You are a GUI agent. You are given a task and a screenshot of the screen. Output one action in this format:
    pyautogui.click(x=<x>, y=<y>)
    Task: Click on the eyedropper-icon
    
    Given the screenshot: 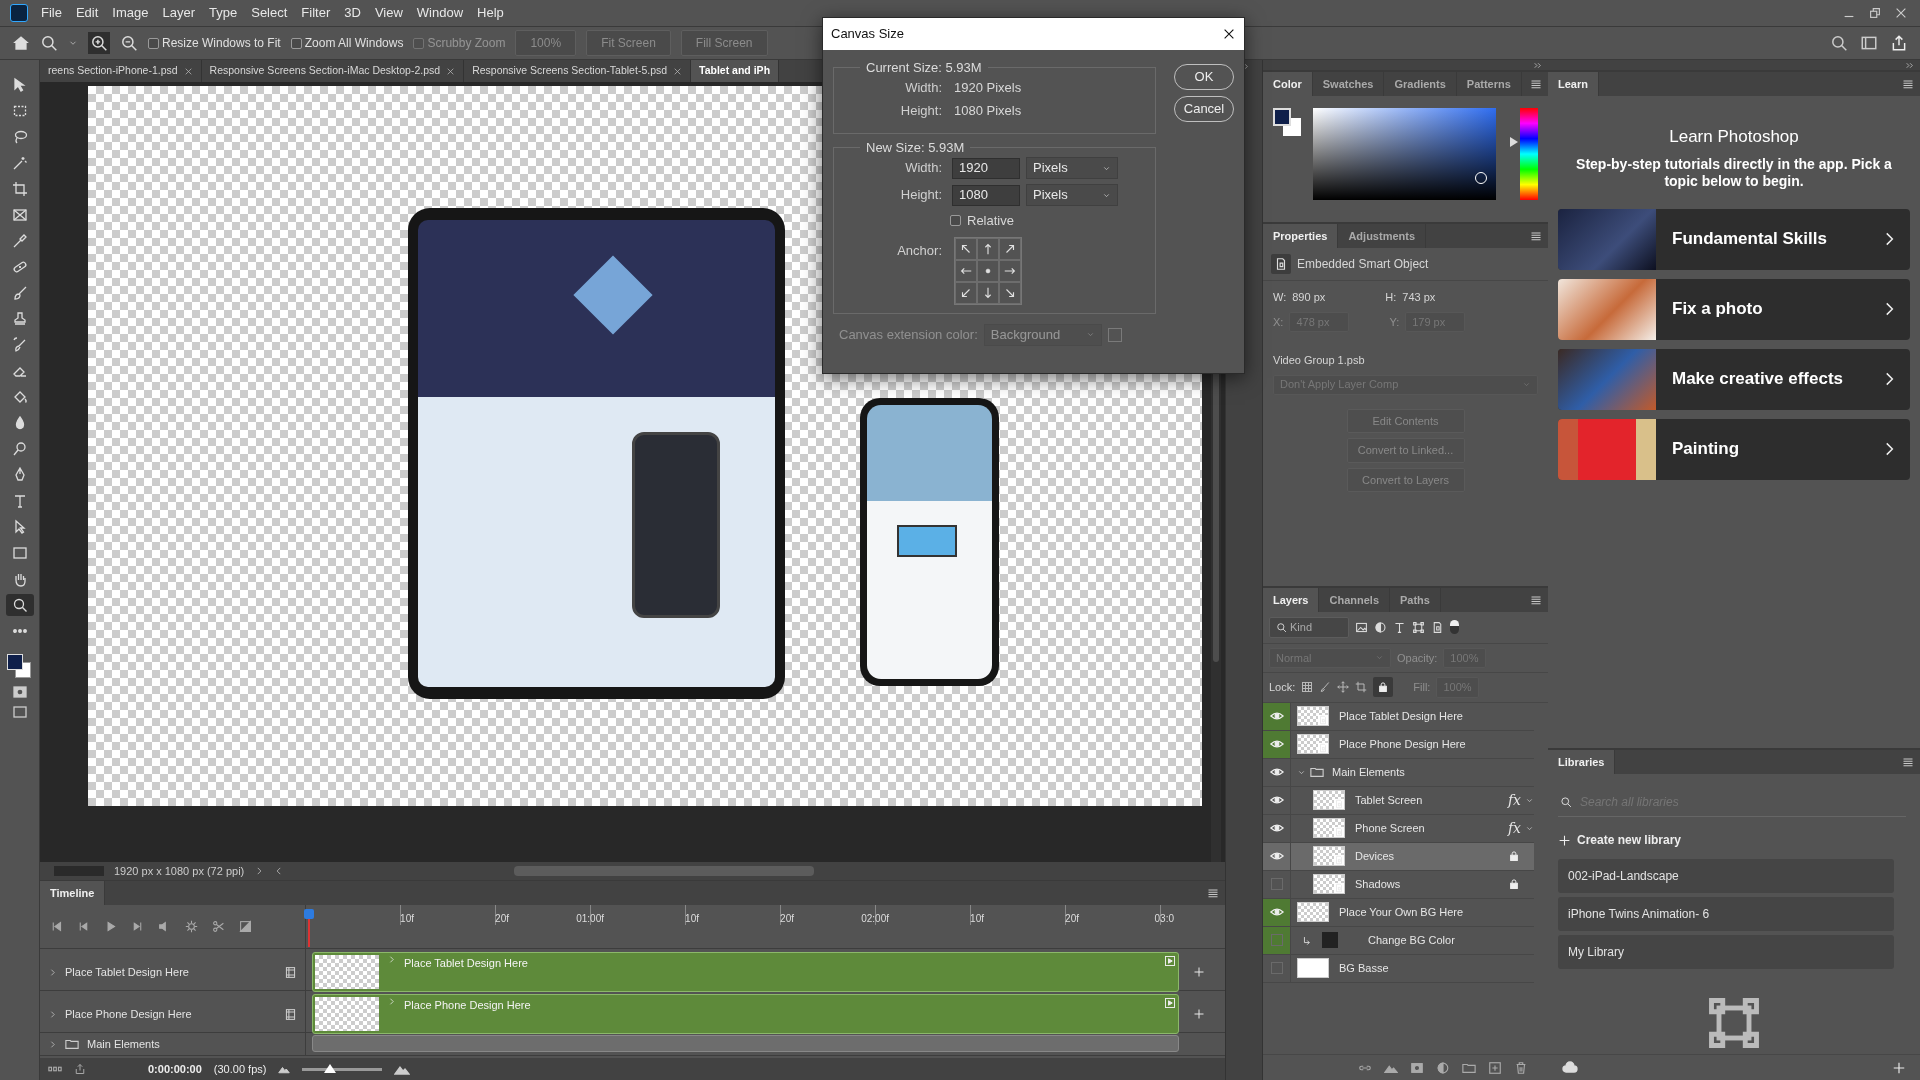 What is the action you would take?
    pyautogui.click(x=19, y=241)
    